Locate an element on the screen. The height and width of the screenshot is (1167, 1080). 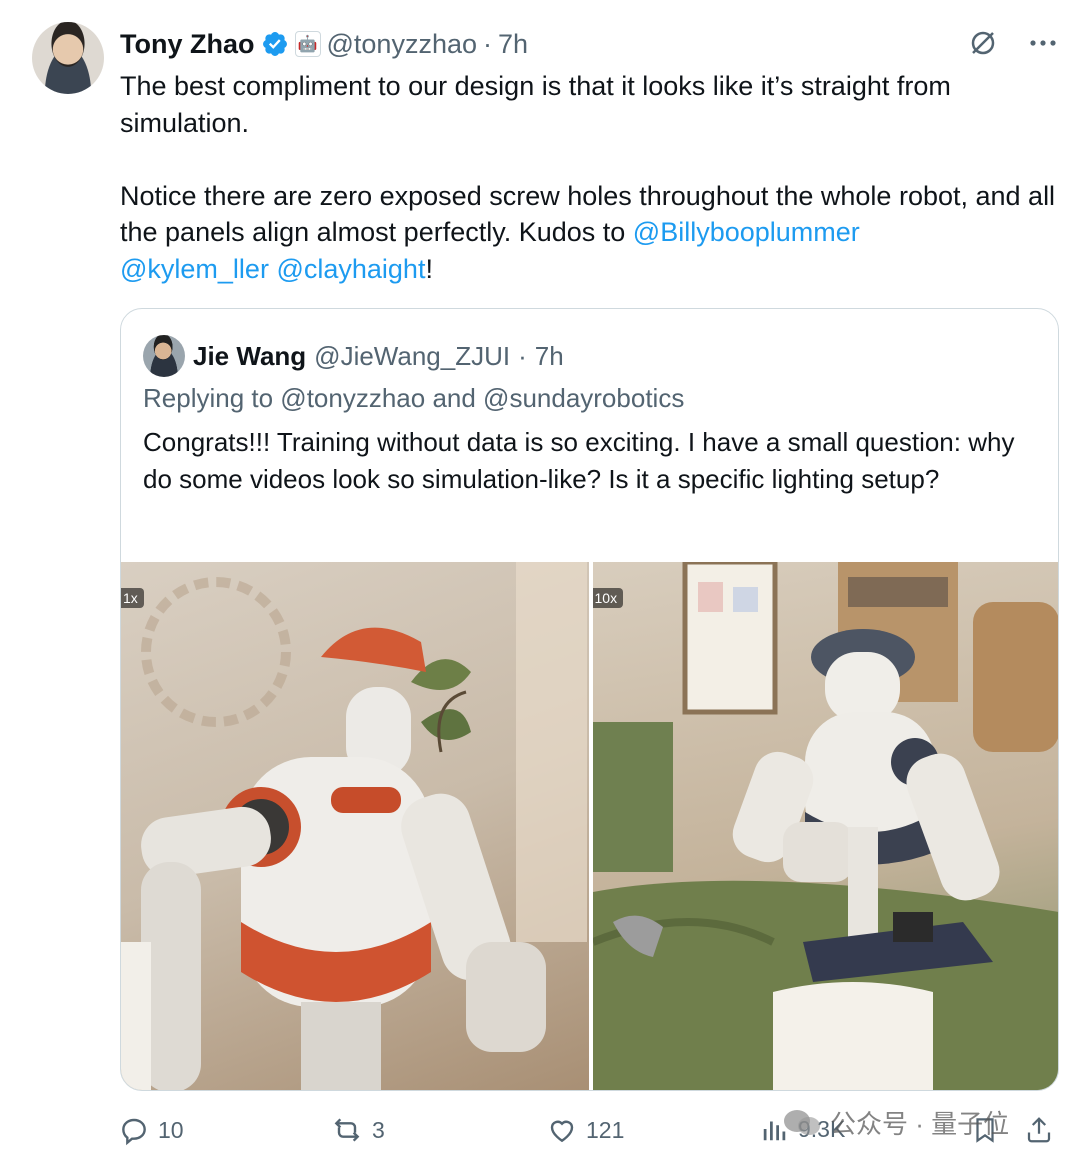
repost-icon is located at coordinates (347, 1130).